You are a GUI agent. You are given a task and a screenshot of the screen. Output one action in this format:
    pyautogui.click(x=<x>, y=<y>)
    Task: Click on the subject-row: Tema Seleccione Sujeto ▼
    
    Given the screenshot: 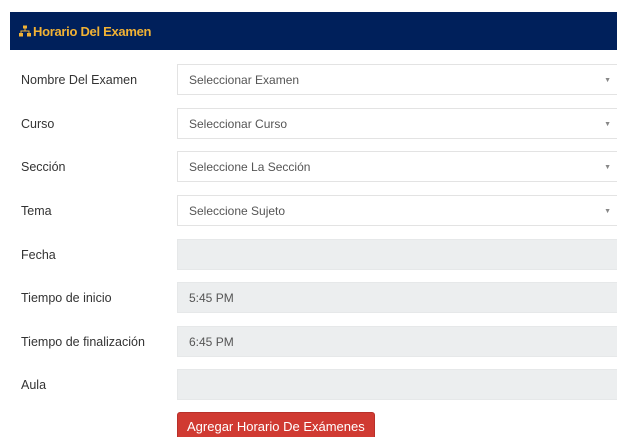 What is the action you would take?
    pyautogui.click(x=308, y=210)
    